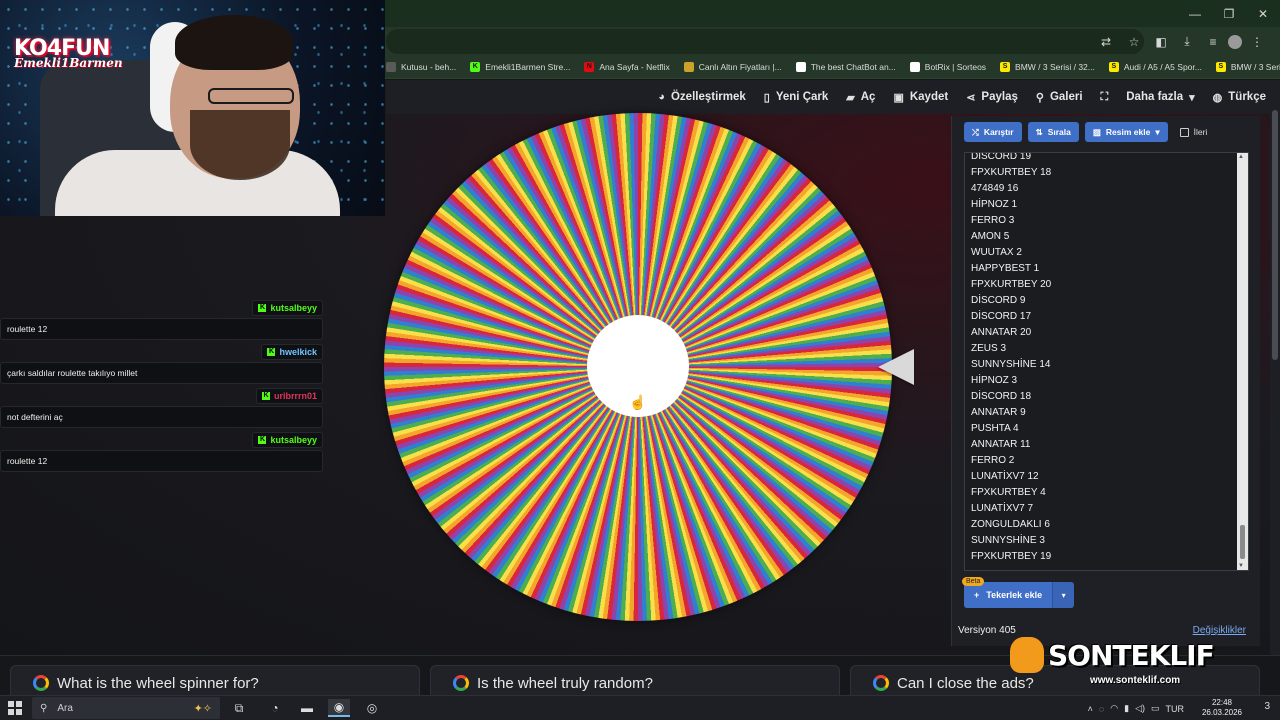 The width and height of the screenshot is (1280, 720). I want to click on more-menu: Daha fazla ▾, so click(1160, 97).